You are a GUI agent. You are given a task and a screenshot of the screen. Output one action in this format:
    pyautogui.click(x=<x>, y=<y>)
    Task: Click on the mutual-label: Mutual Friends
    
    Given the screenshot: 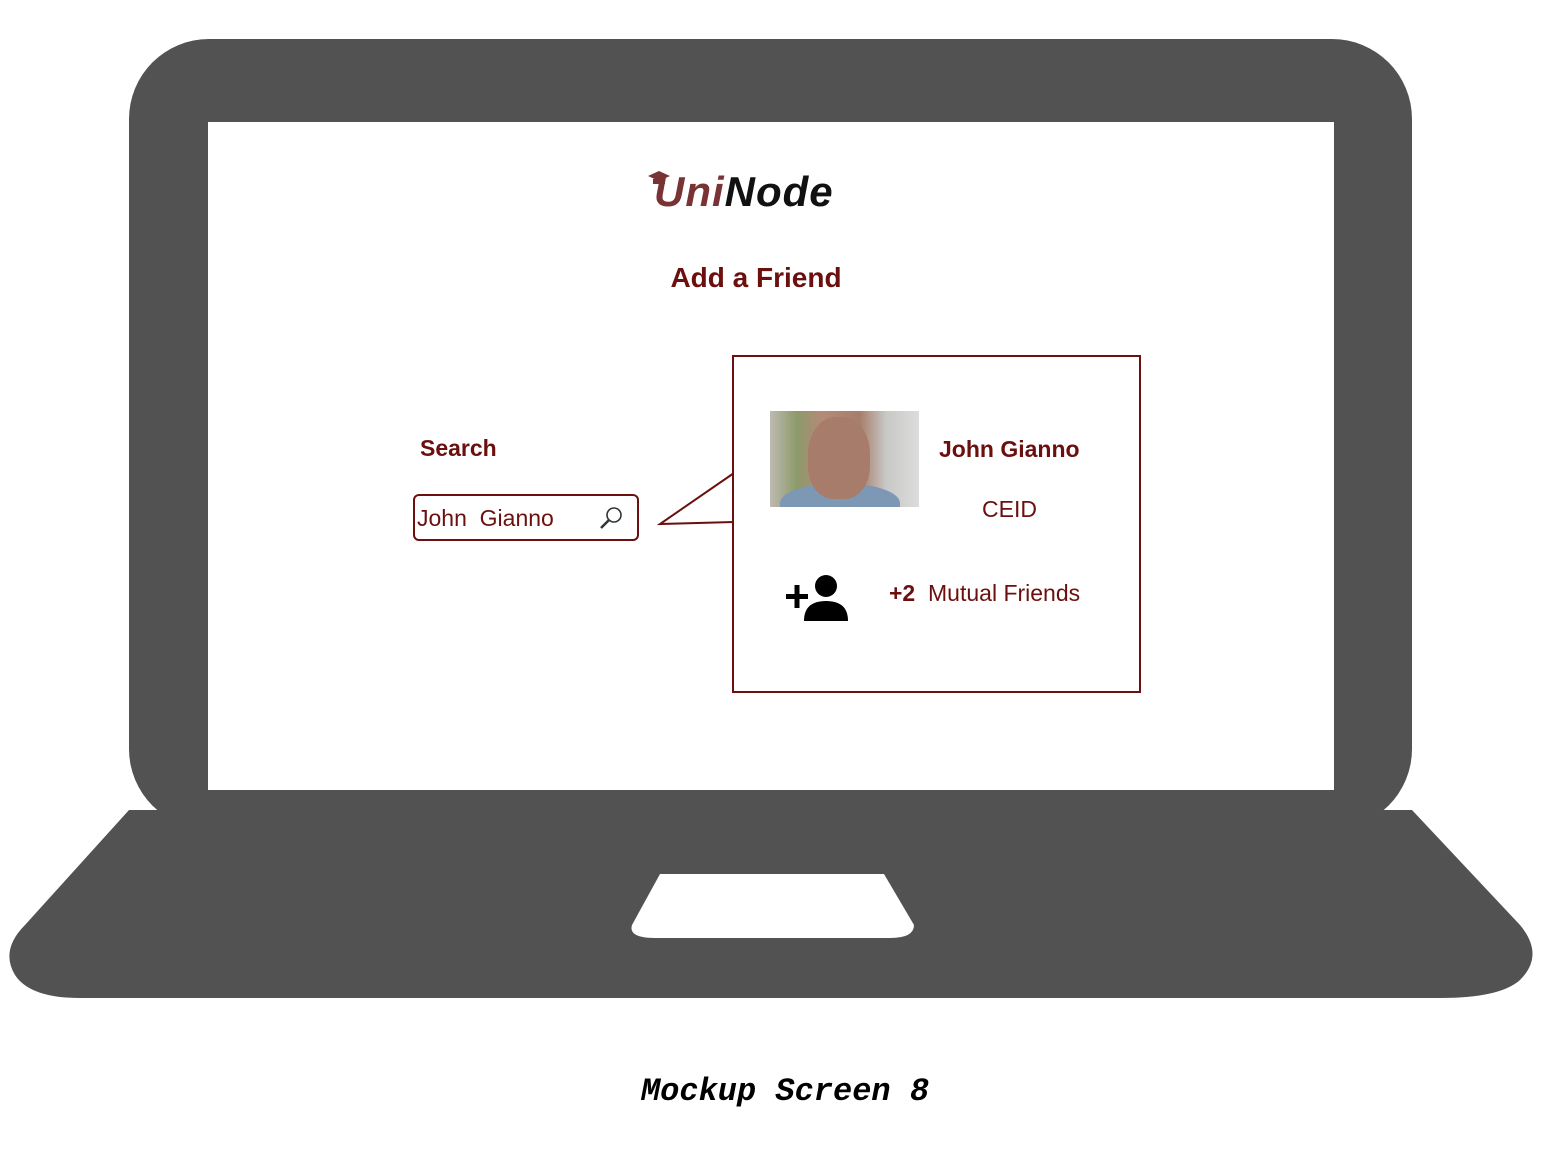 What is the action you would take?
    pyautogui.click(x=1004, y=593)
    